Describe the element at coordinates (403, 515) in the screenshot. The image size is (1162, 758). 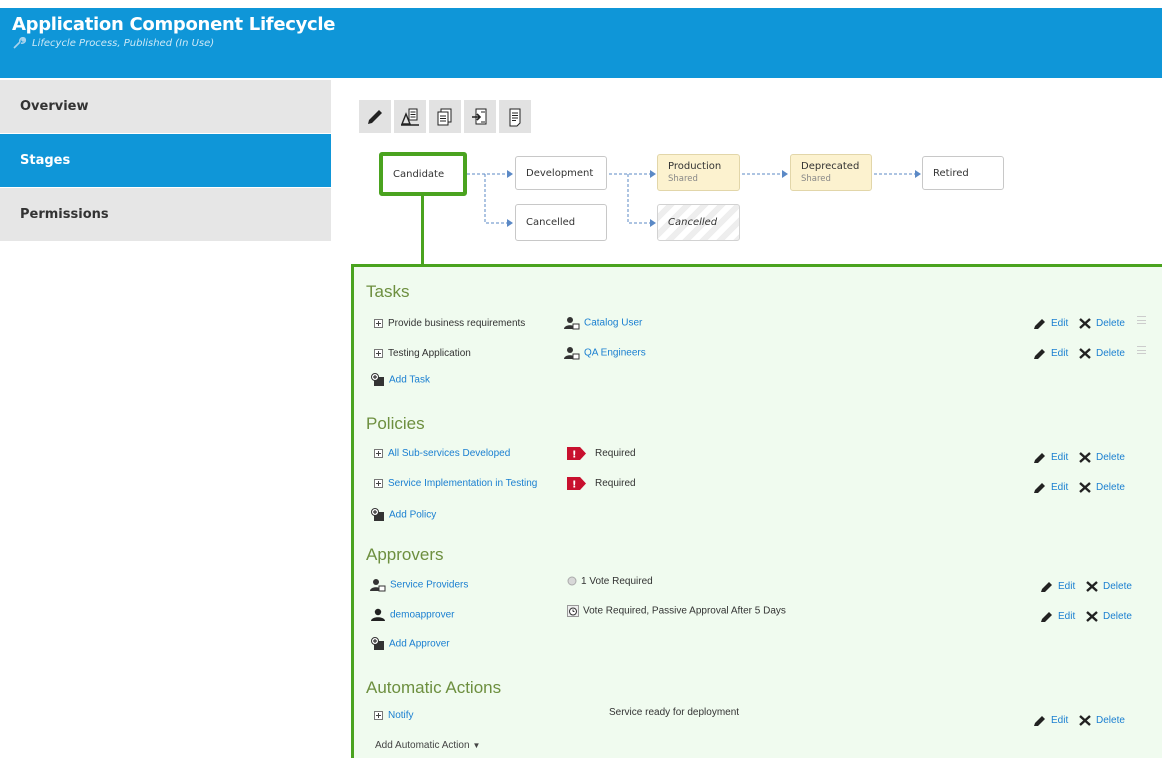
I see `add-policy-button: Add Policy` at that location.